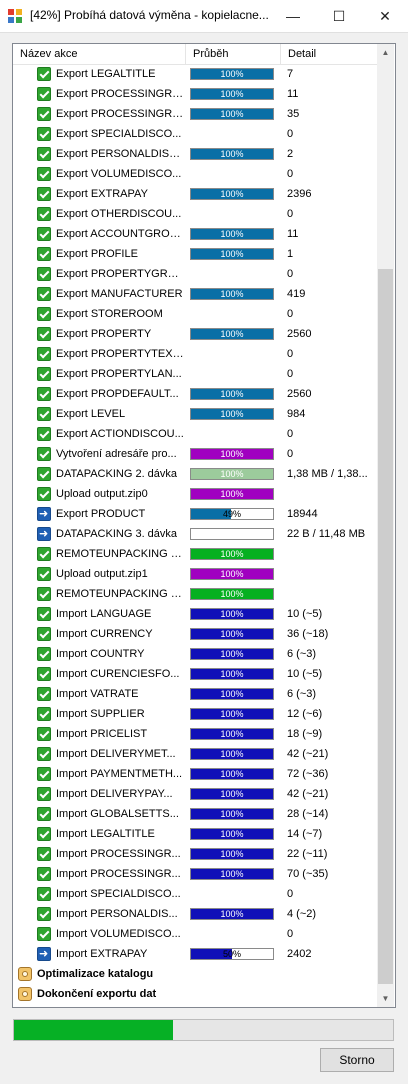 The height and width of the screenshot is (1084, 408). I want to click on action-name: Export PROPERTY, so click(104, 334).